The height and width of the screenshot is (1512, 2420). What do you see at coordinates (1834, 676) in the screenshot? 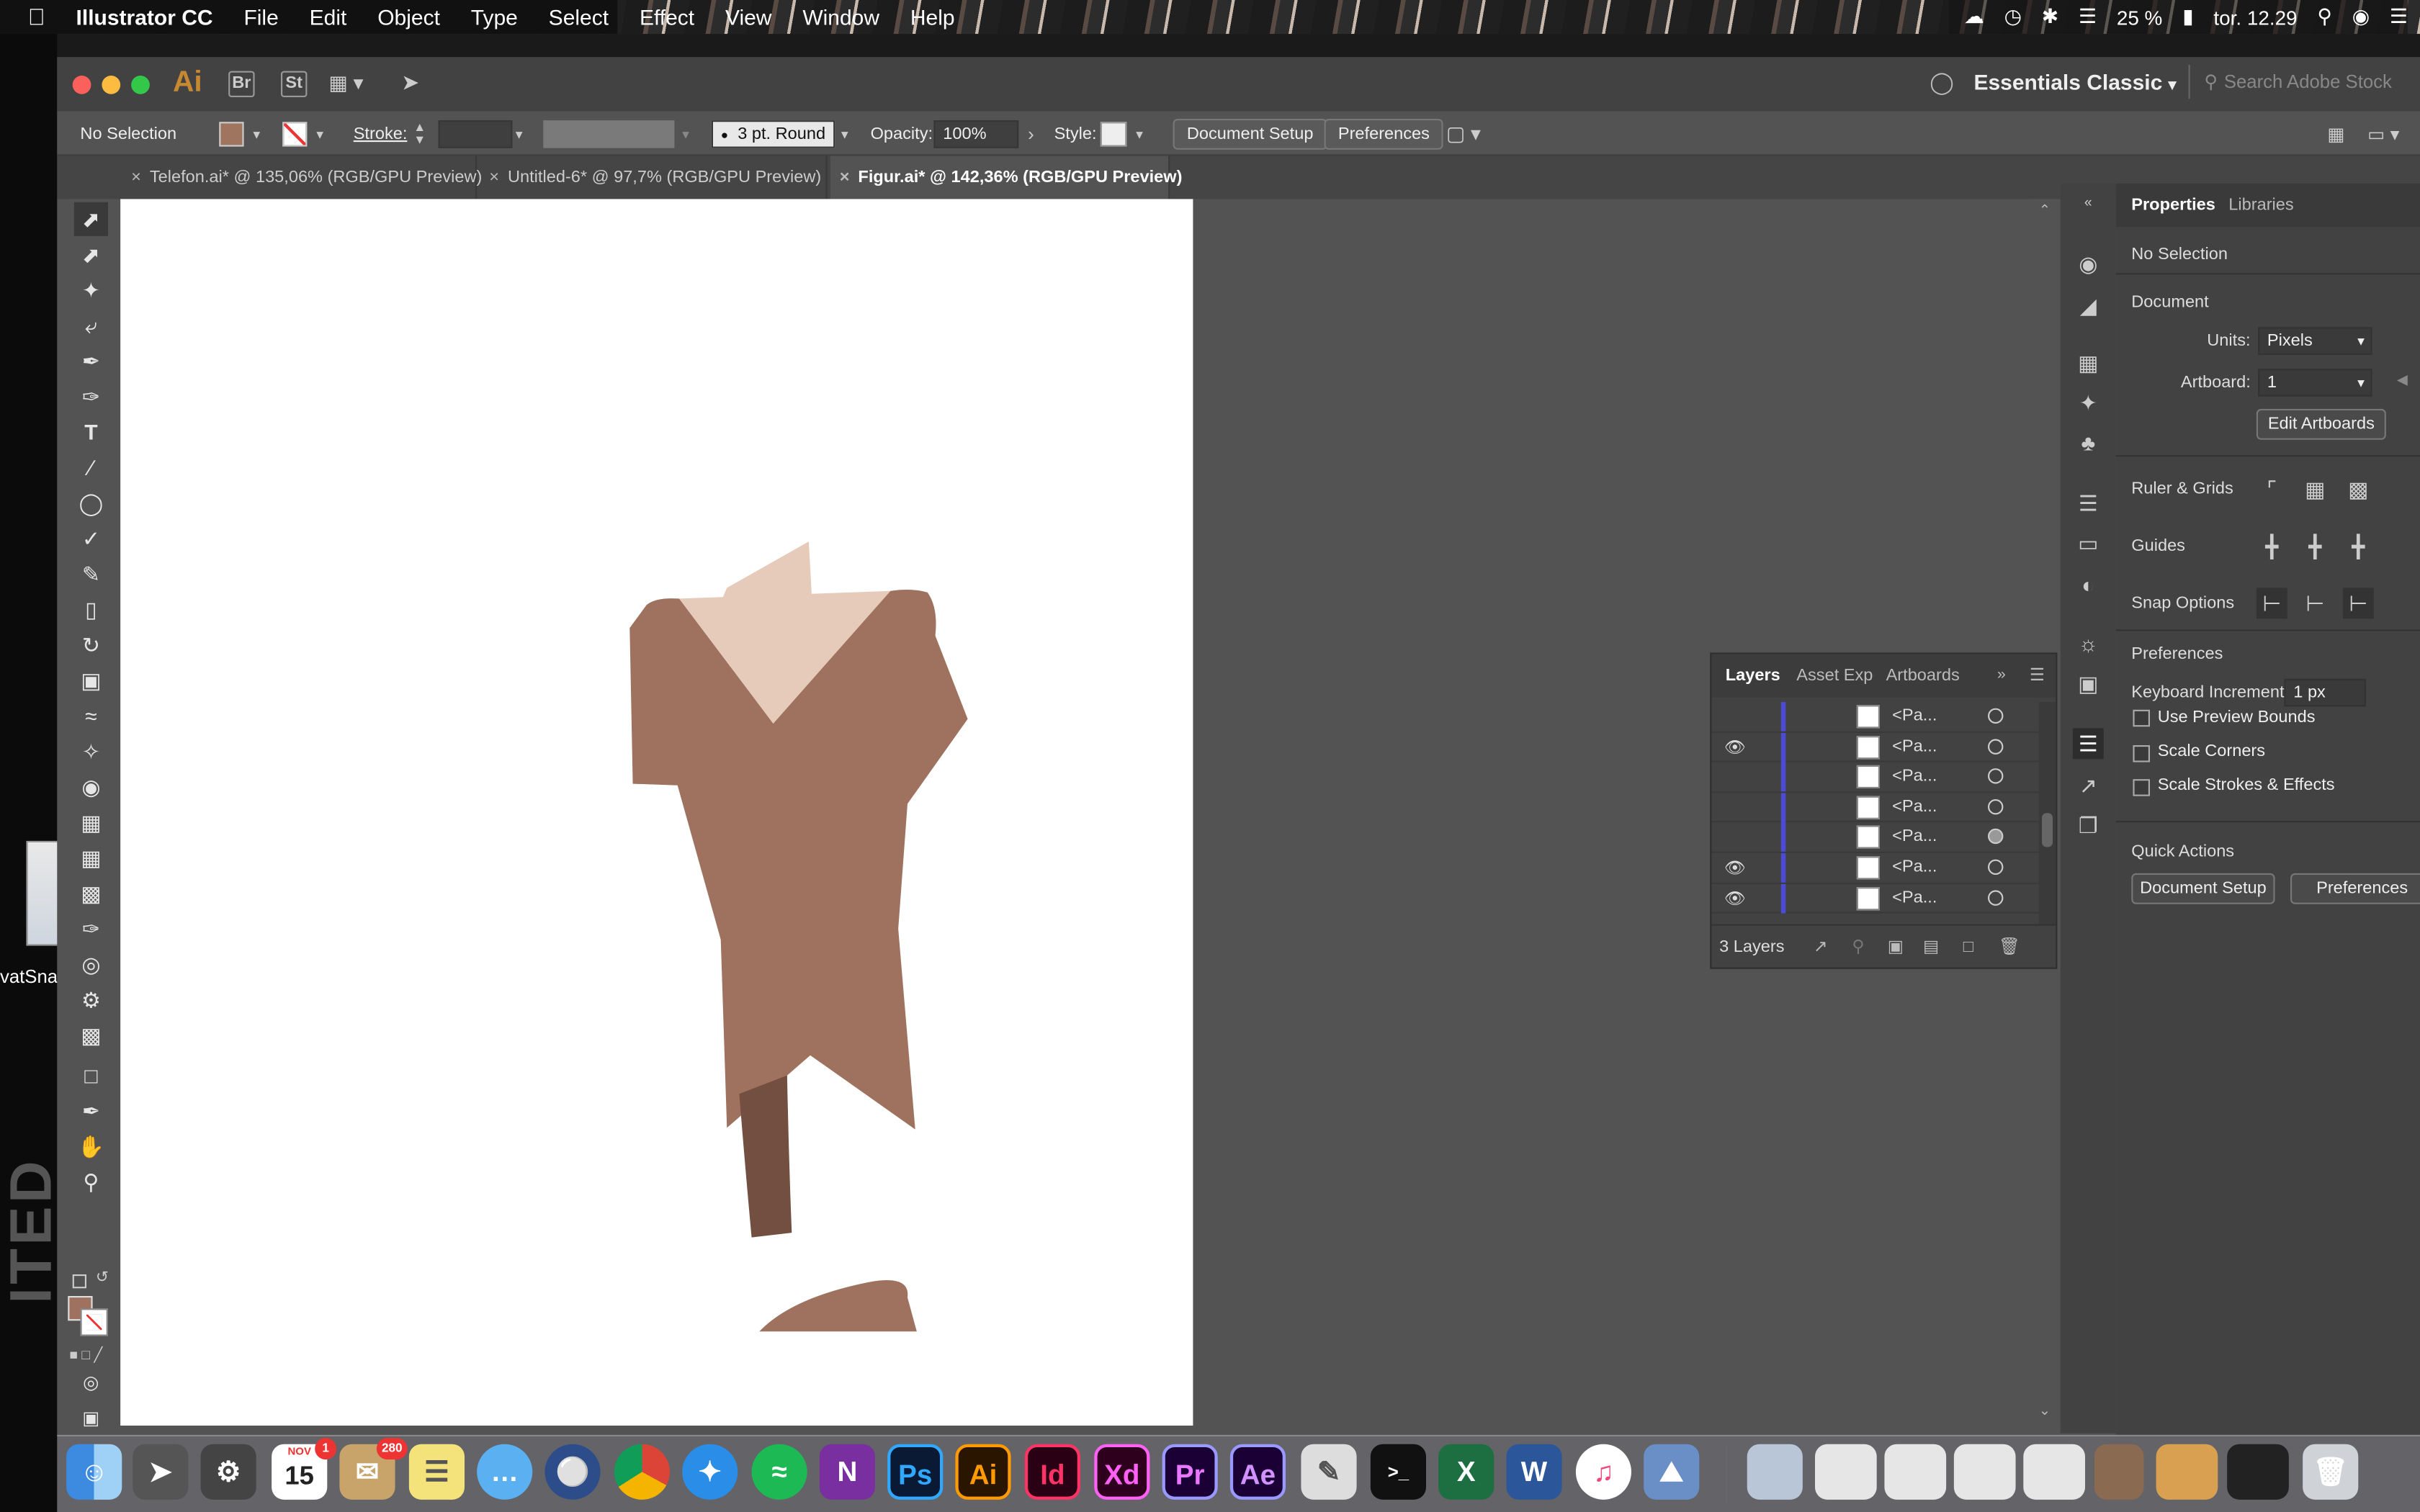
I see `tab-asset-export: Asset Expo` at bounding box center [1834, 676].